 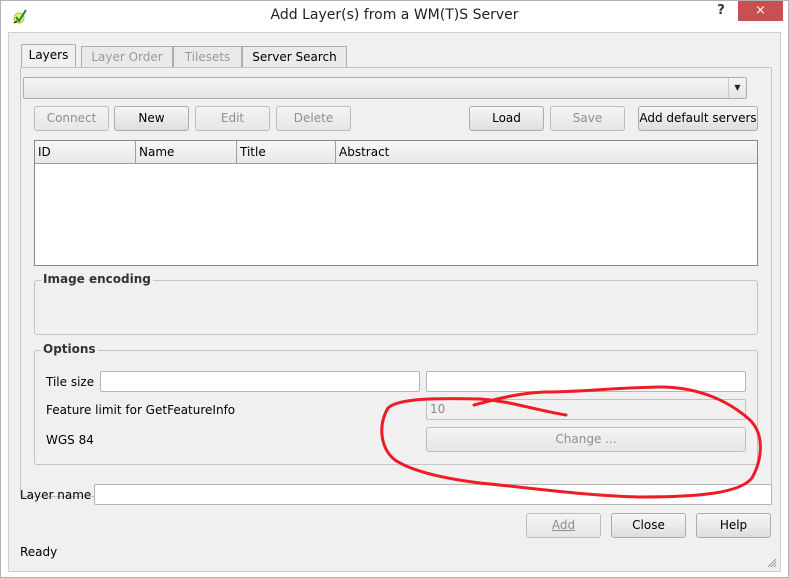 What do you see at coordinates (207, 56) in the screenshot?
I see `tab-tilesets: Tilesets` at bounding box center [207, 56].